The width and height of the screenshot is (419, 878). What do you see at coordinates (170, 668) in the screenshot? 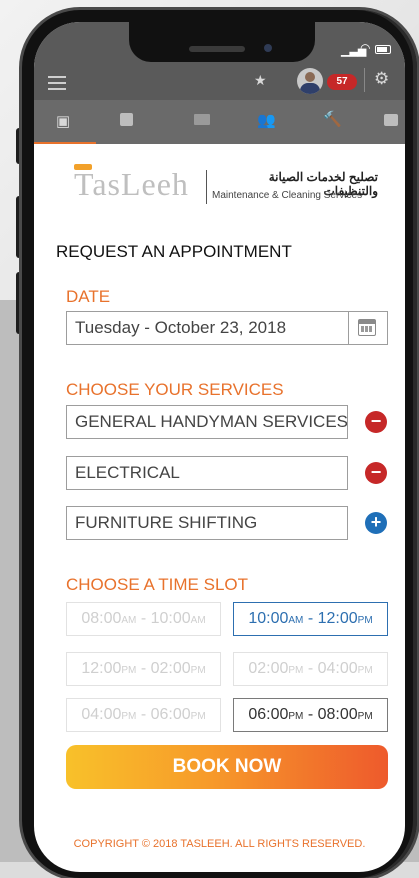
I see `slot-end: 02:00` at bounding box center [170, 668].